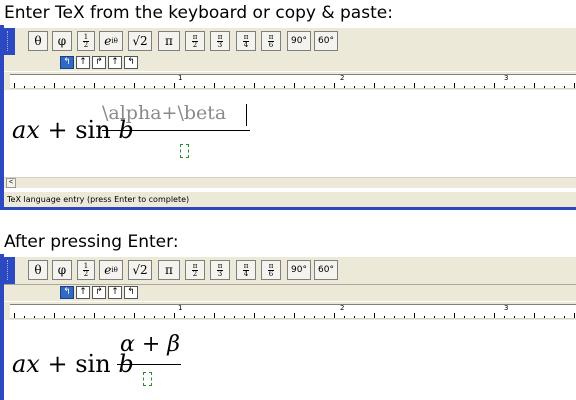  I want to click on horizontal-scrollbar: <, so click(290, 182).